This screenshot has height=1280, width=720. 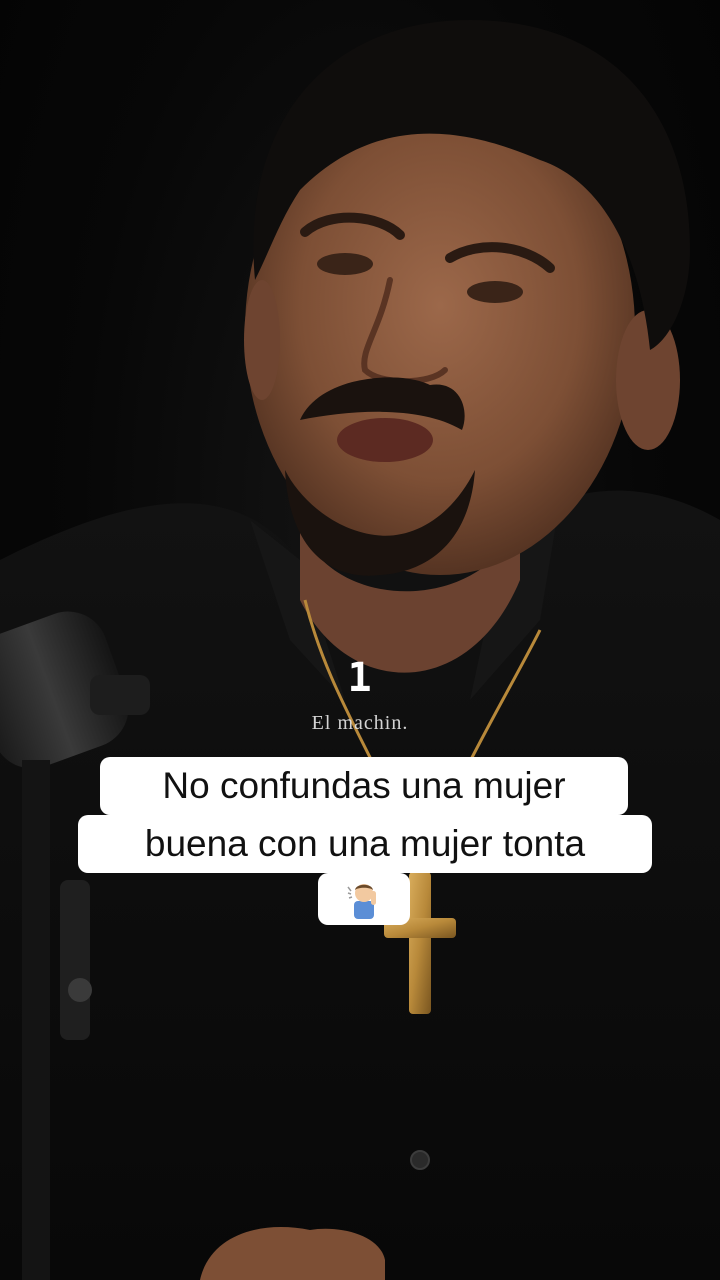 I want to click on mouth, so click(x=385, y=440).